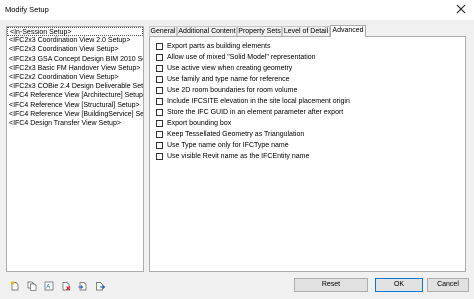 The width and height of the screenshot is (474, 299). I want to click on option-label: Use active view when creating geometry, so click(230, 68).